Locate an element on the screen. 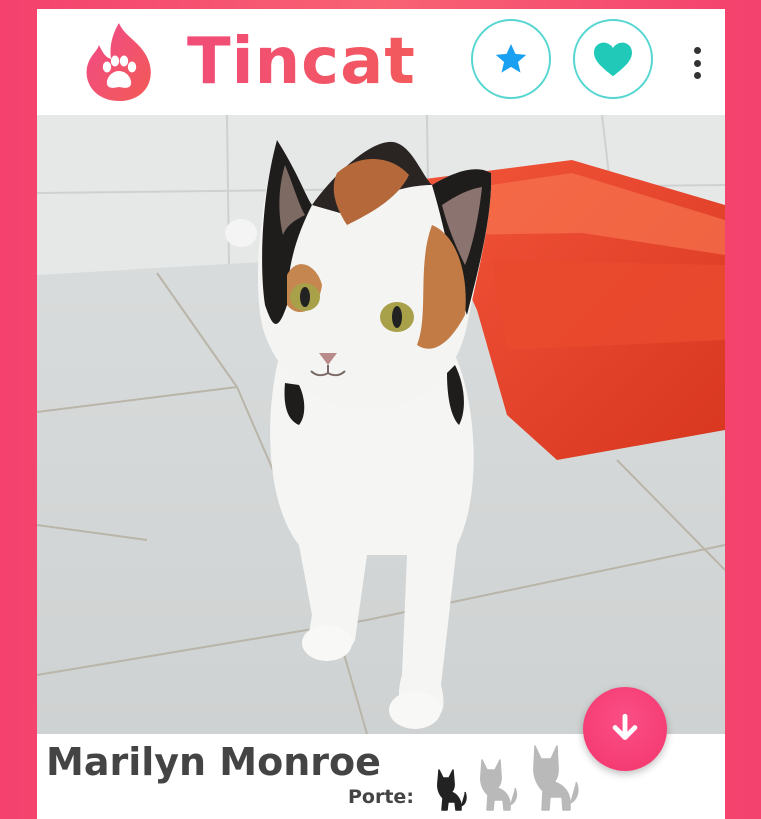 Image resolution: width=761 pixels, height=819 pixels. profile-name: Marilyn Monroe is located at coordinates (213, 762).